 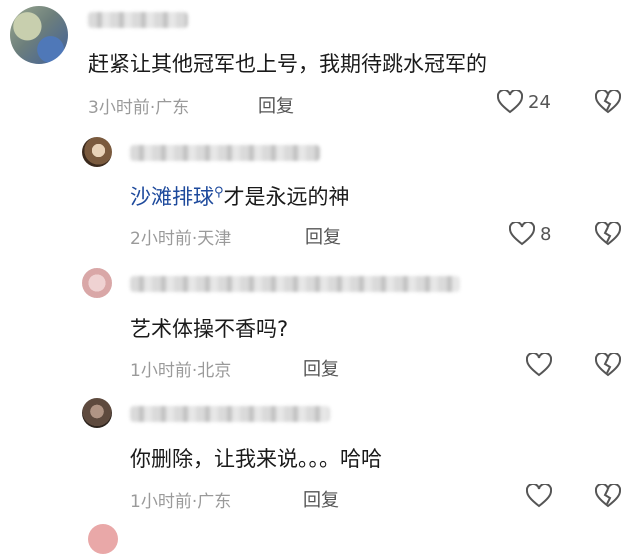 I want to click on comment-meta: 3小时前·广东, so click(x=138, y=105).